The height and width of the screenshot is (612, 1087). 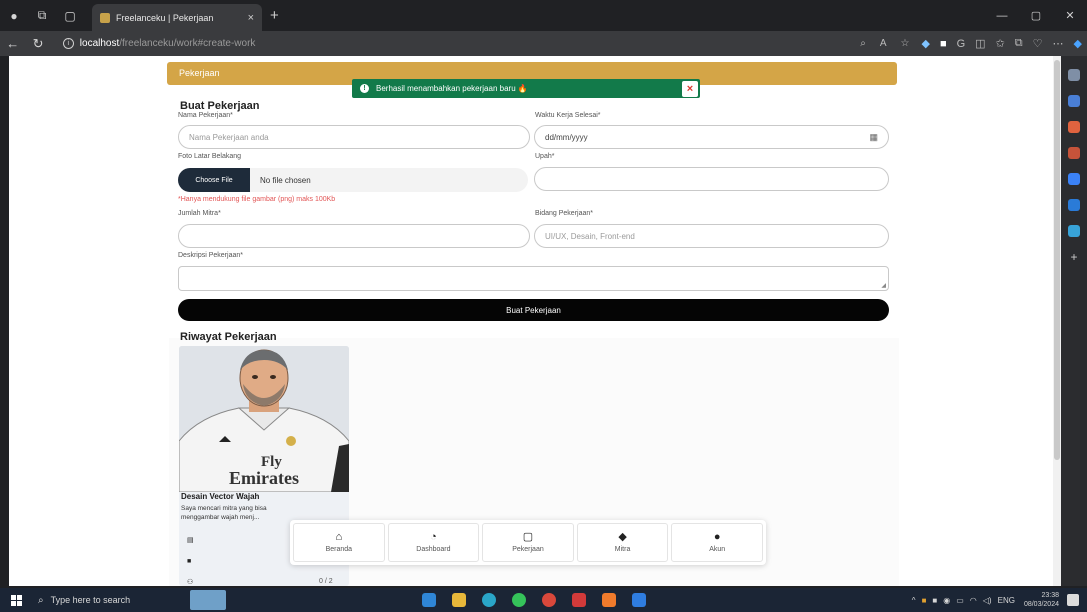 I want to click on bidang-label: Bidang Pekerjaan*, so click(x=564, y=213).